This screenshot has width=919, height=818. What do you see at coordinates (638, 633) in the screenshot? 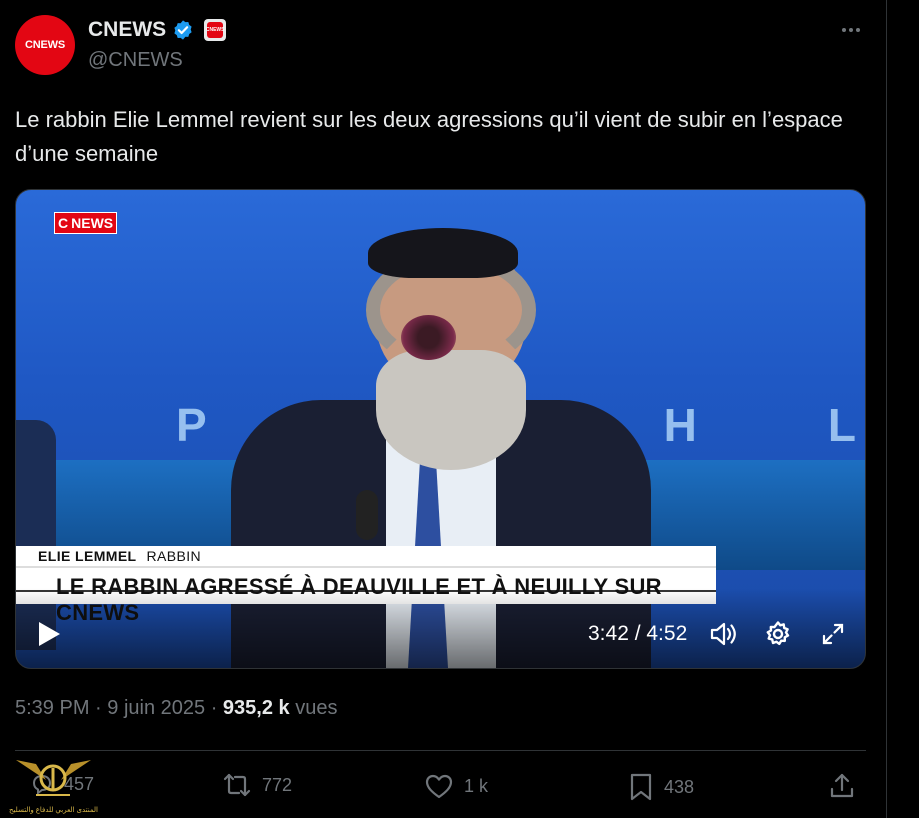
I see `video-time: 3:42 / 4:52` at bounding box center [638, 633].